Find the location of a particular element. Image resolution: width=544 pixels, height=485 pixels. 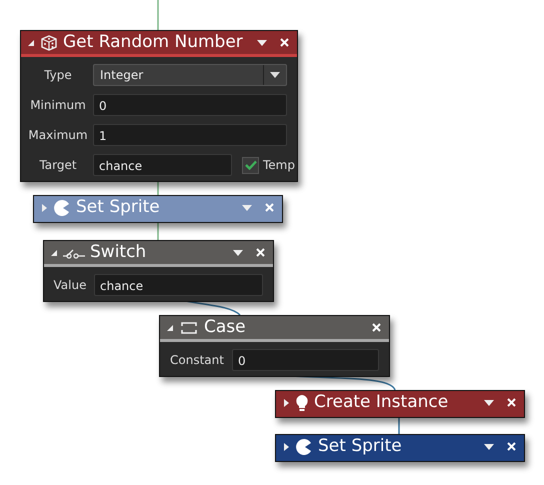

dice-icon is located at coordinates (49, 43).